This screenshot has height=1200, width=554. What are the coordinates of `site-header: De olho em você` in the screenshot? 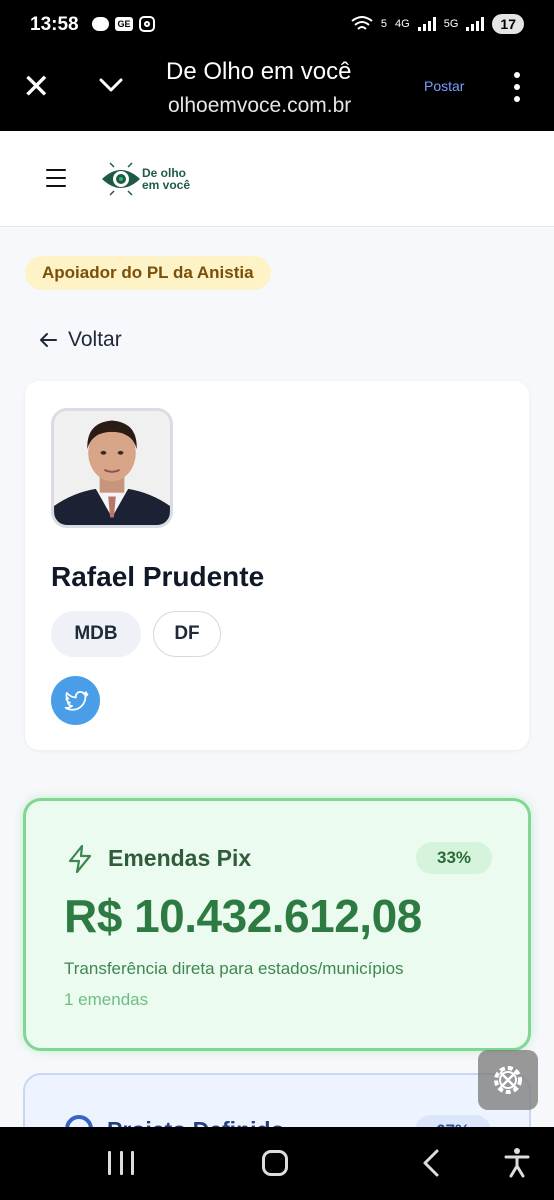 It's located at (277, 179).